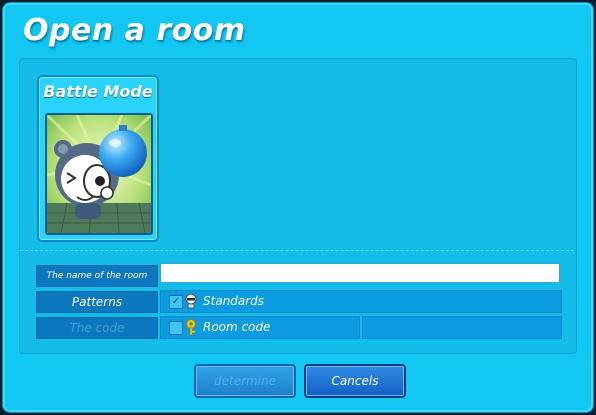  Describe the element at coordinates (234, 301) in the screenshot. I see `standards-option-label: Standards` at that location.